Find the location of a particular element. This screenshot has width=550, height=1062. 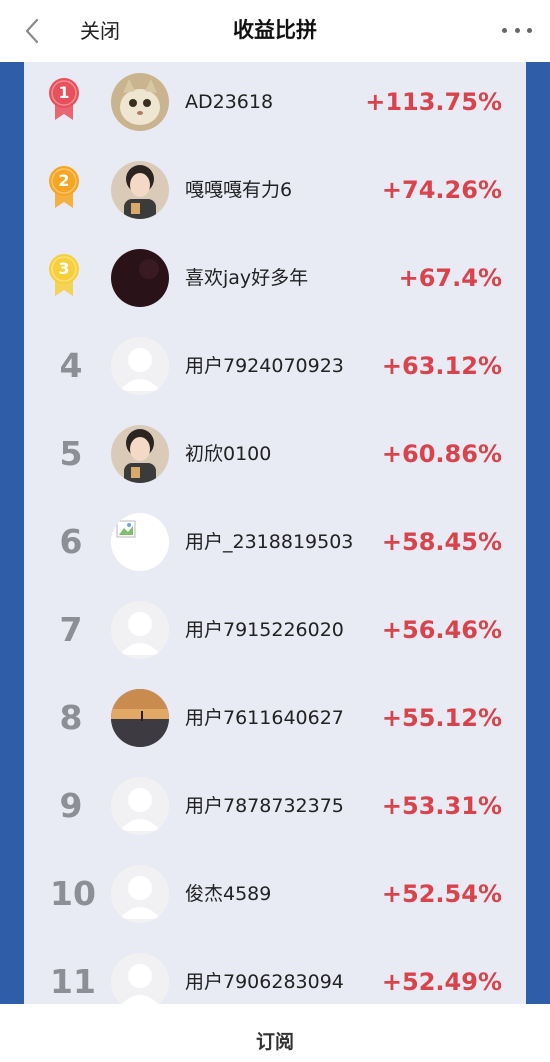

rank-medal-icon: 1 is located at coordinates (64, 100).